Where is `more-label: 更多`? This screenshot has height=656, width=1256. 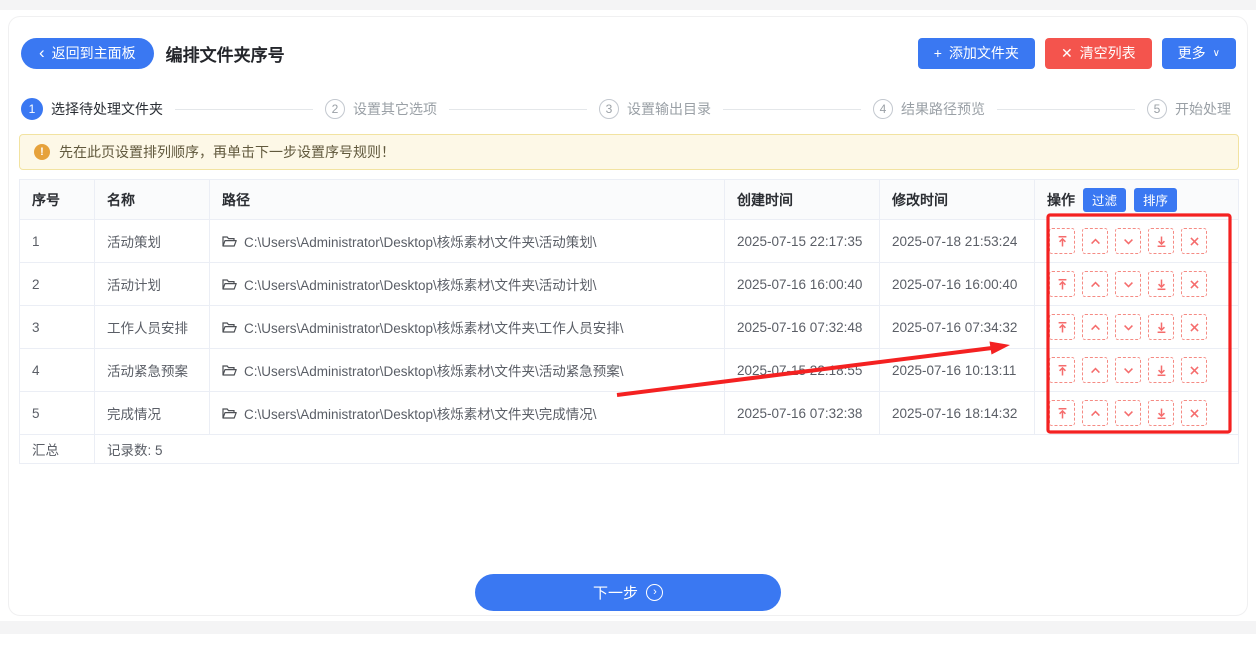
more-label: 更多 is located at coordinates (1191, 53).